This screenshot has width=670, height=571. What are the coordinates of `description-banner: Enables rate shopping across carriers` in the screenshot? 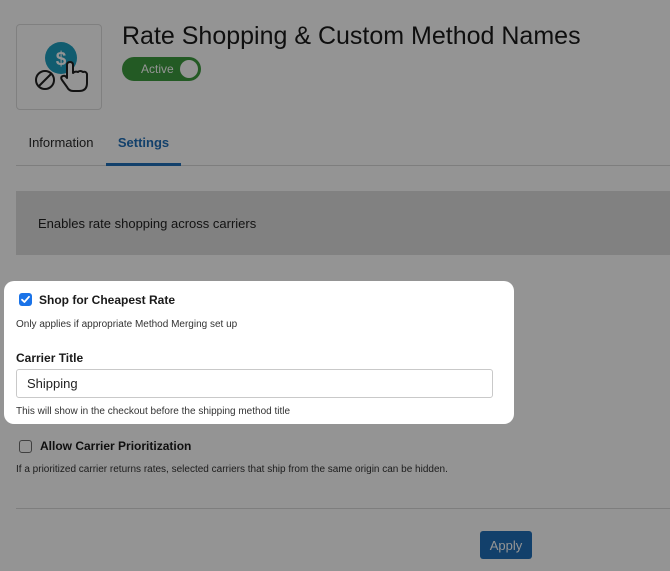 It's located at (343, 223).